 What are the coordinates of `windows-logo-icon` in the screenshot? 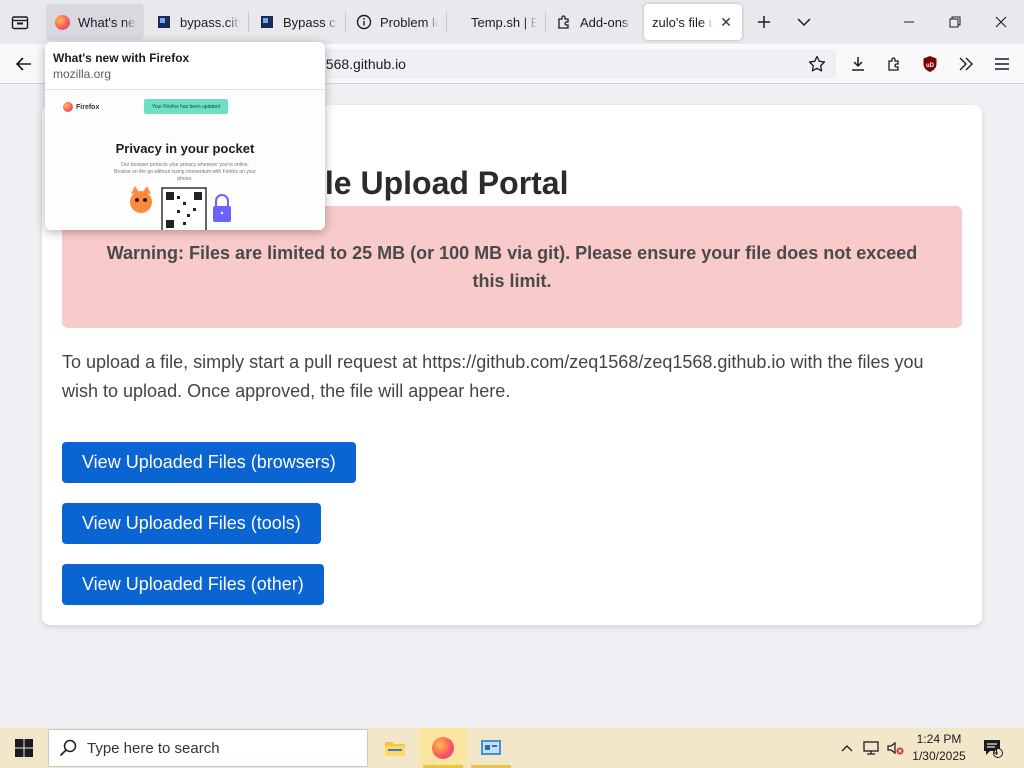 It's located at (24, 748).